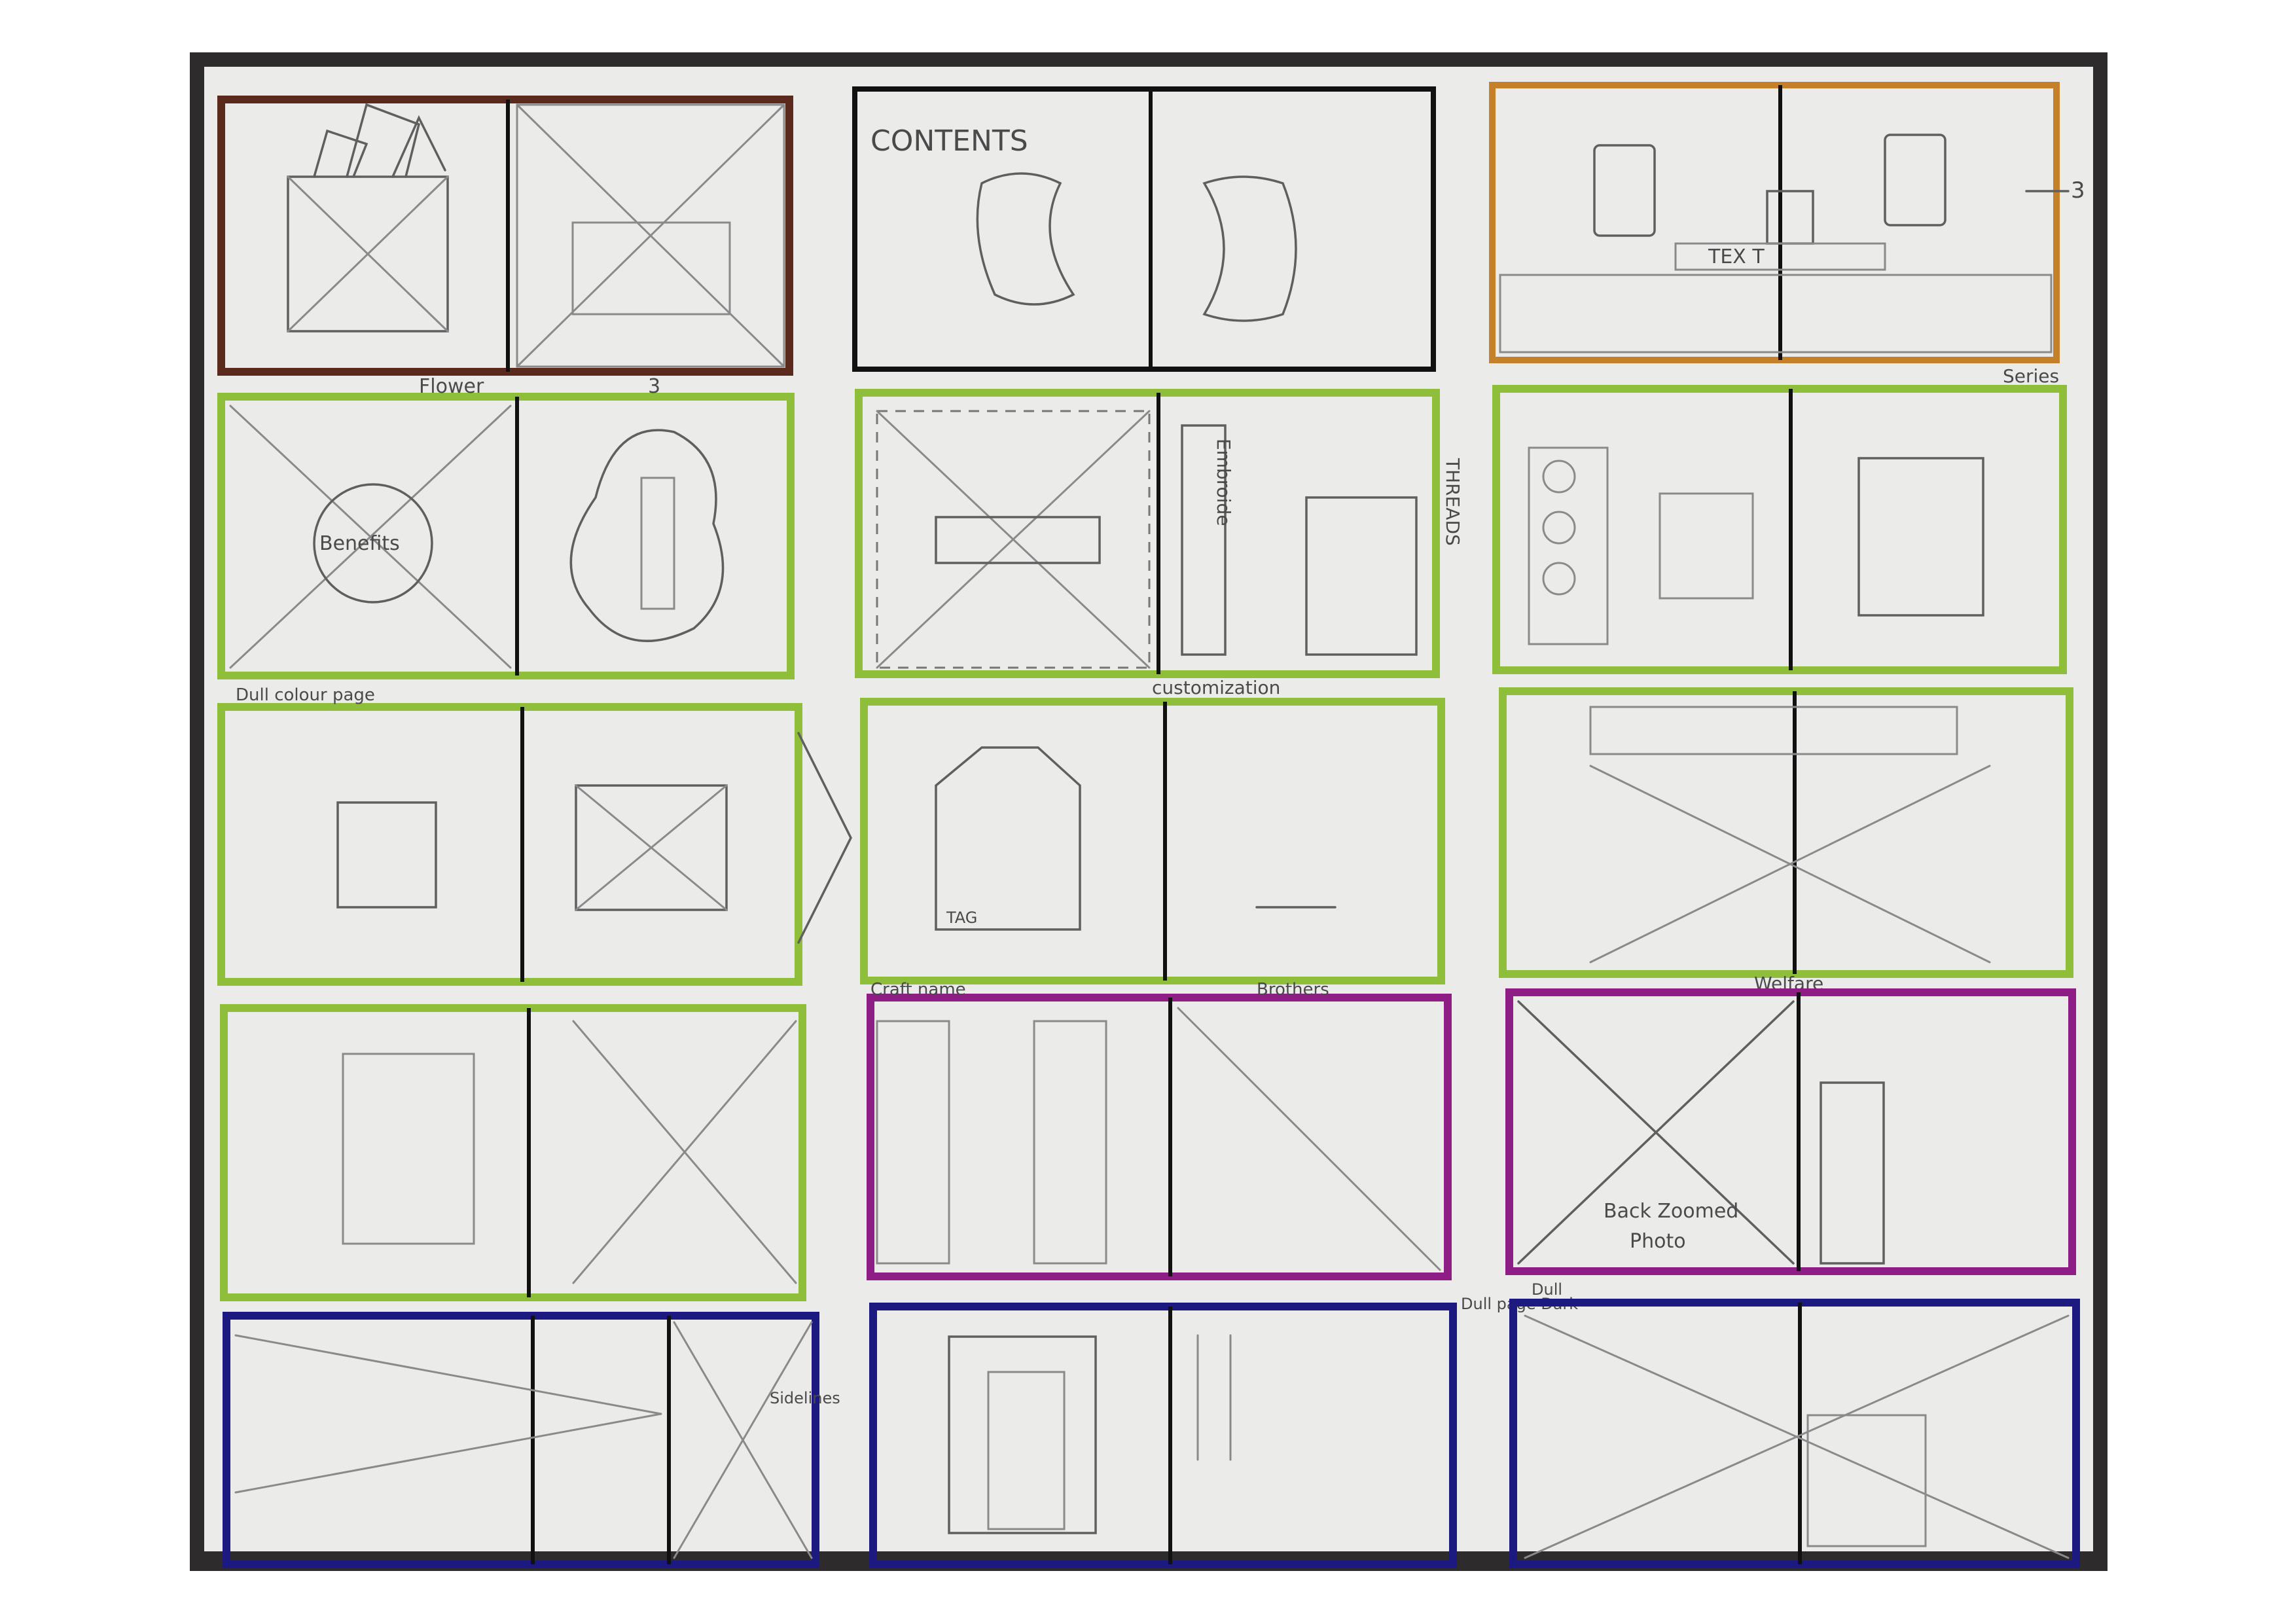 This screenshot has height=1624, width=2296. I want to click on tag-label: TAG, so click(961, 918).